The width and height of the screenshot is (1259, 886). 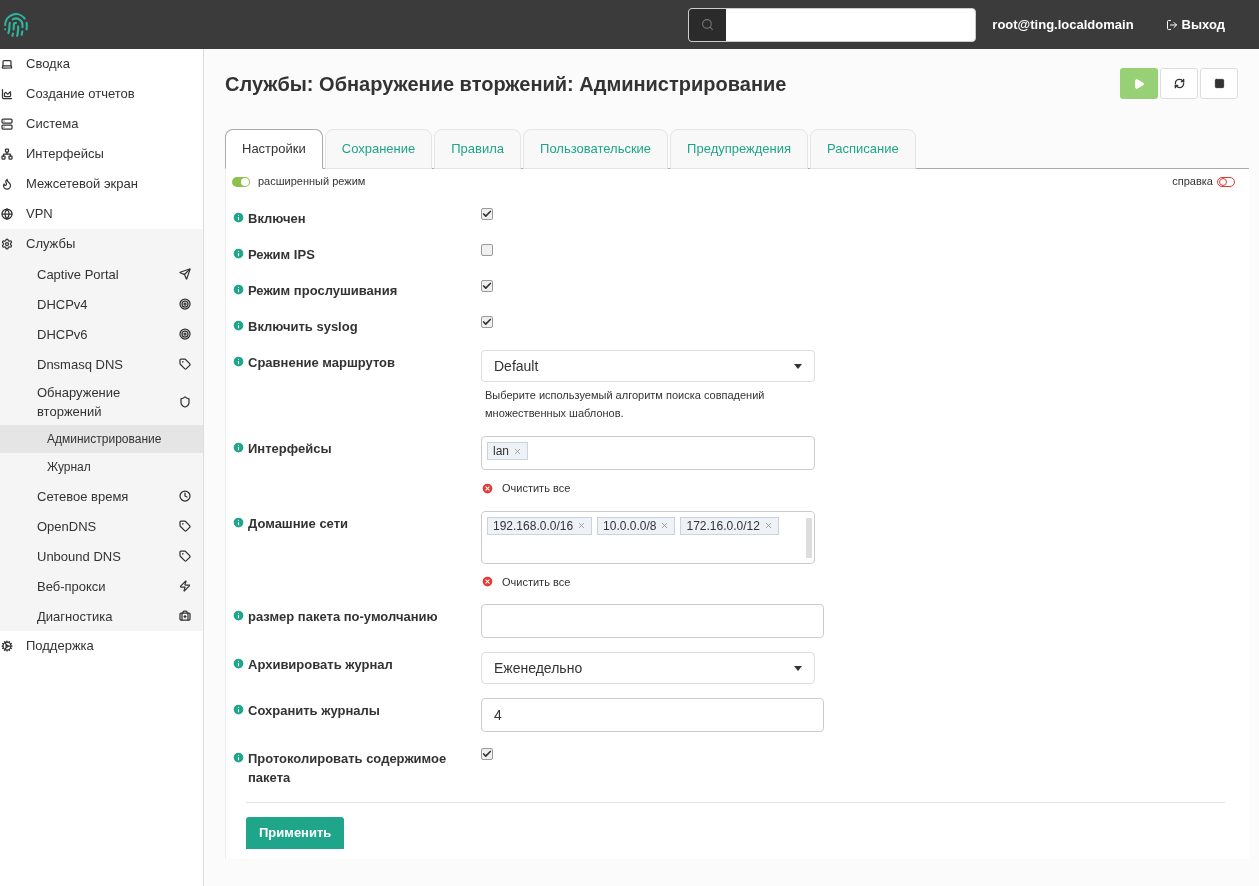 What do you see at coordinates (323, 291) in the screenshot?
I see `field-label: Режим прослушивания` at bounding box center [323, 291].